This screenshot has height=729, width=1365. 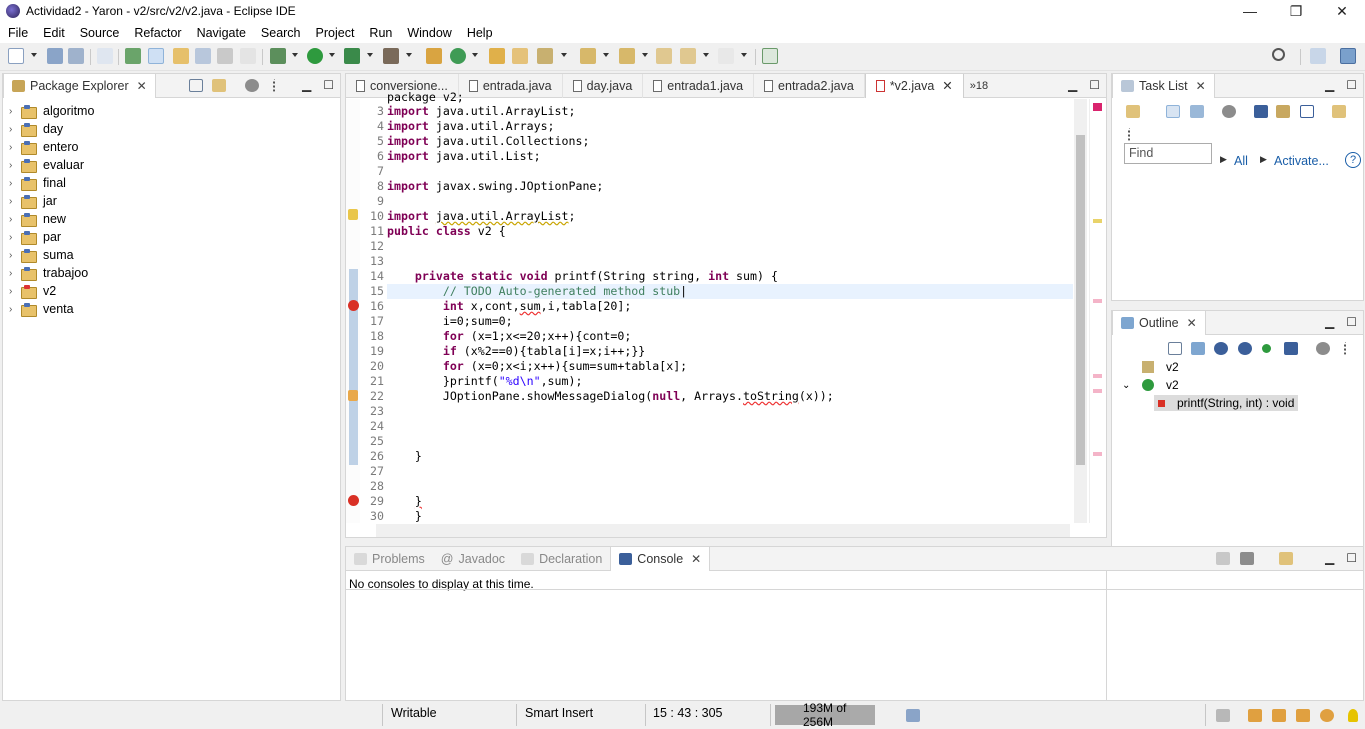 What do you see at coordinates (1197, 111) in the screenshot?
I see `scheduled-icon` at bounding box center [1197, 111].